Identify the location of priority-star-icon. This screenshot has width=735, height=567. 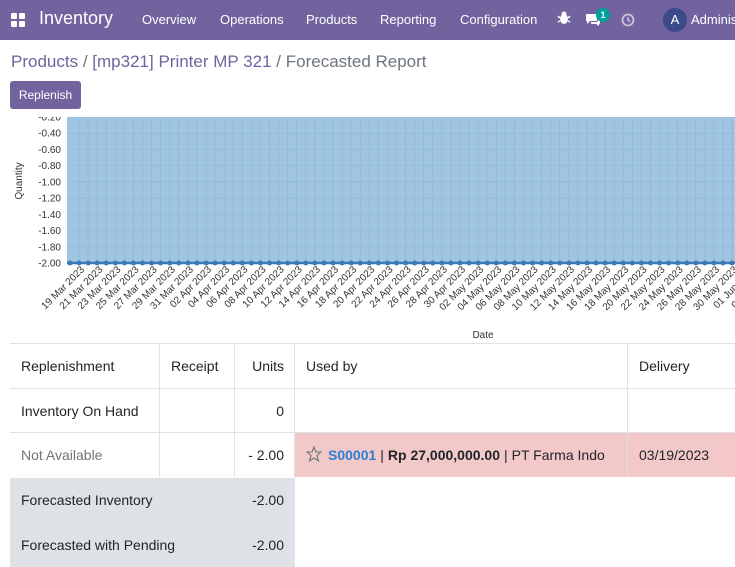
(314, 455).